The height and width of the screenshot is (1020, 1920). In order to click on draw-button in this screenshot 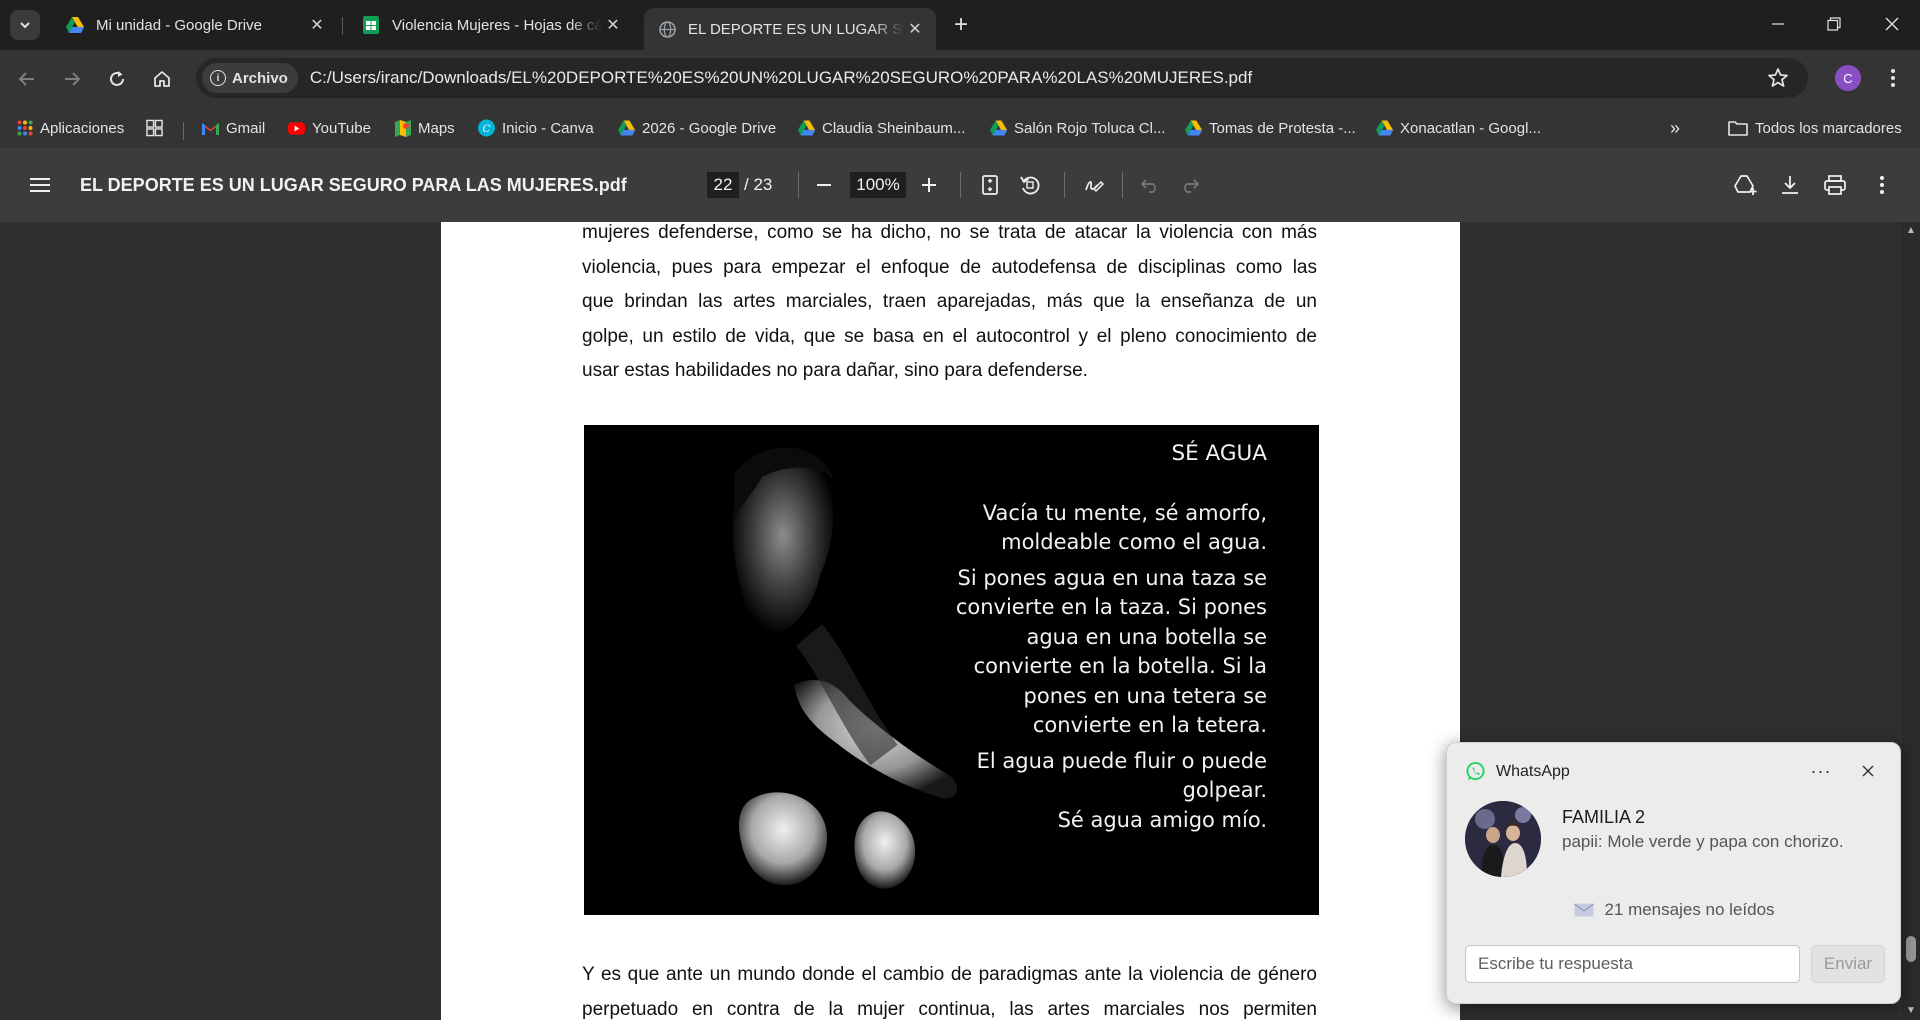, I will do `click(1094, 185)`.